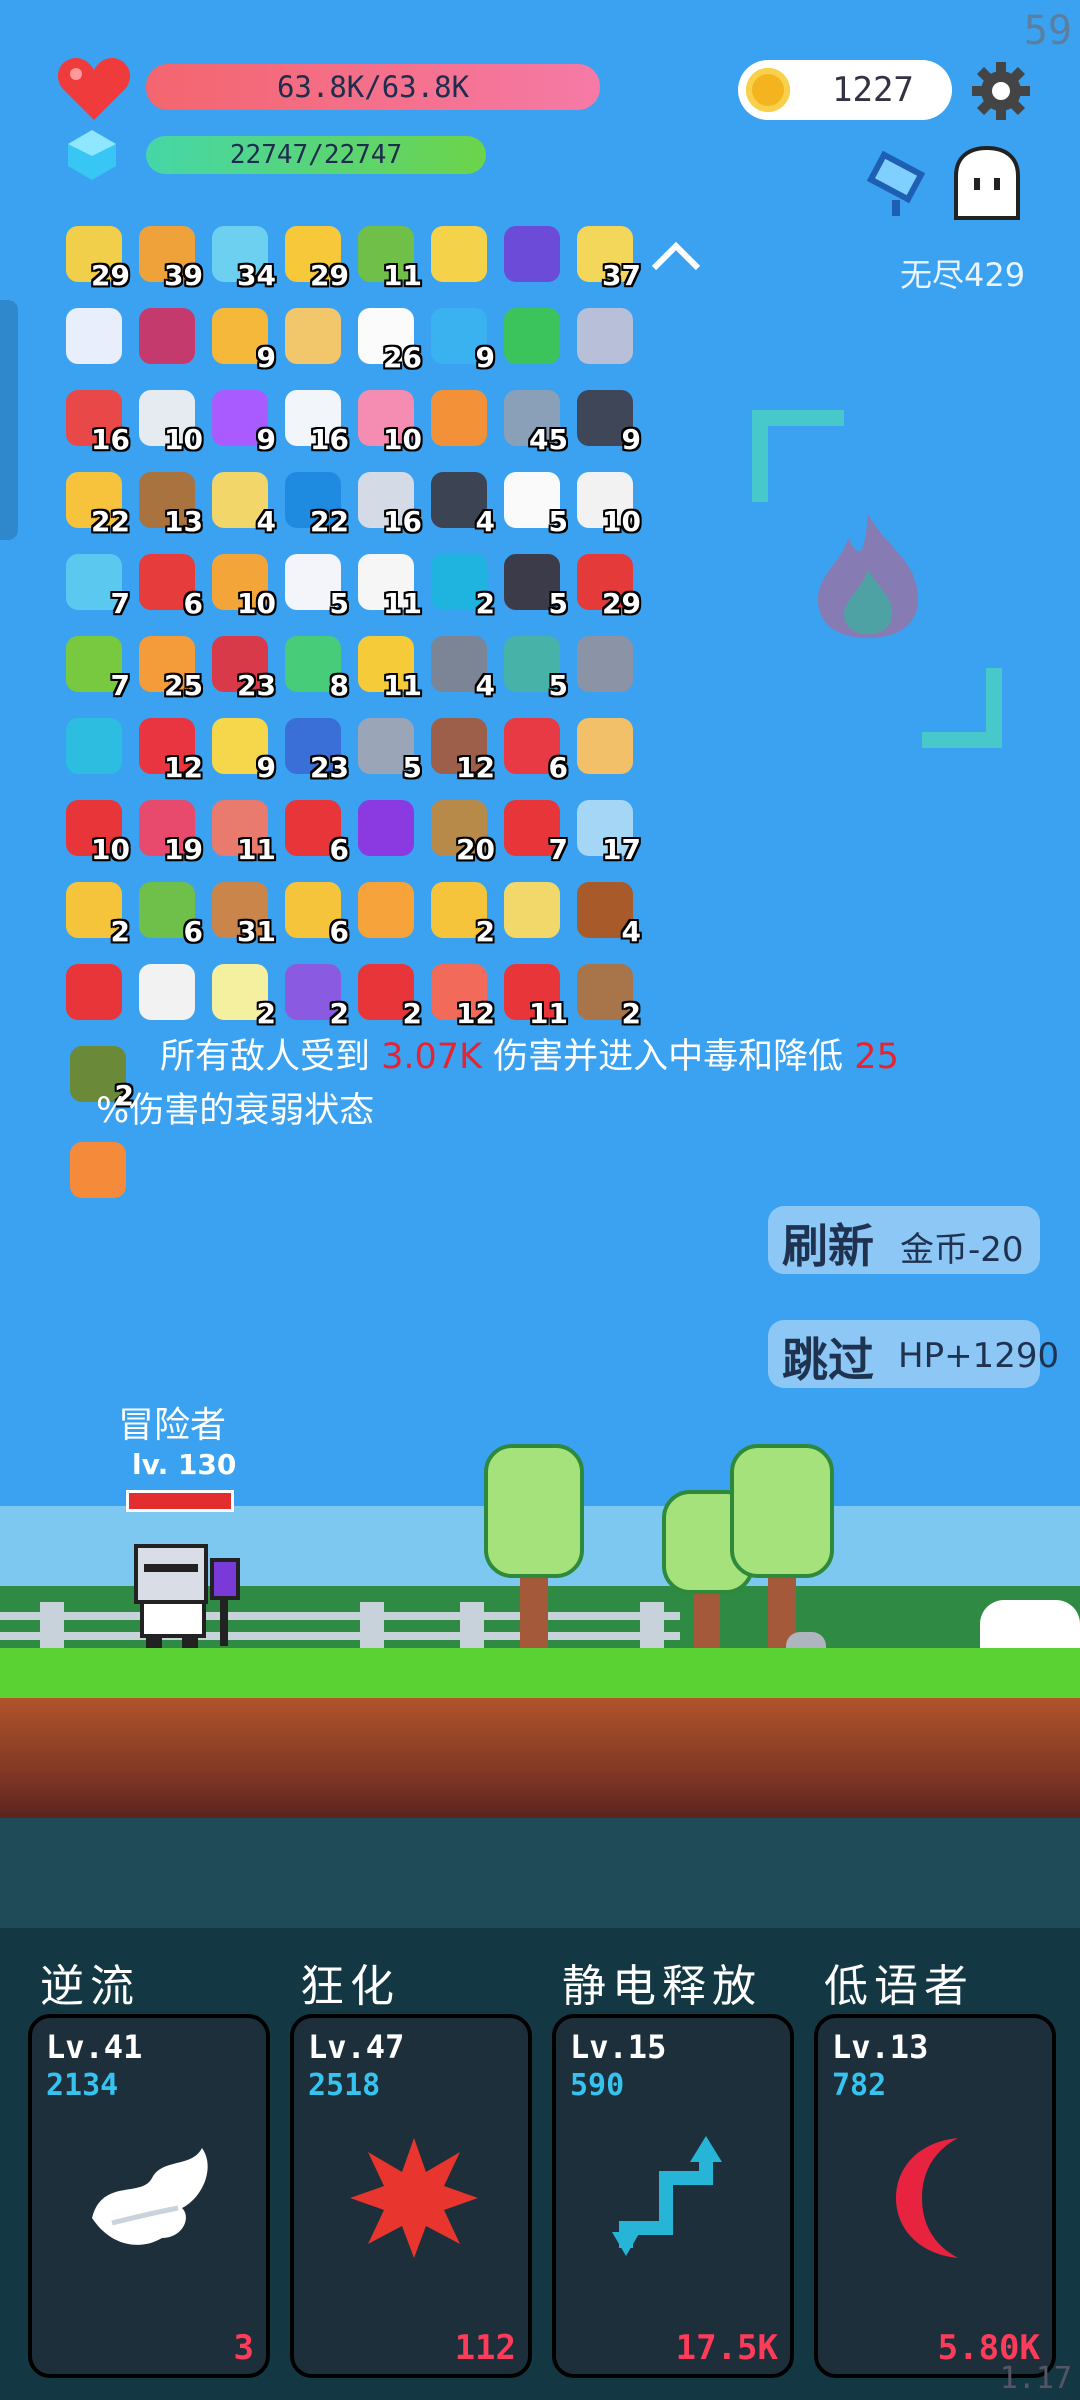 Image resolution: width=1080 pixels, height=2400 pixels. Describe the element at coordinates (987, 183) in the screenshot. I see `ghost-pet-icon` at that location.